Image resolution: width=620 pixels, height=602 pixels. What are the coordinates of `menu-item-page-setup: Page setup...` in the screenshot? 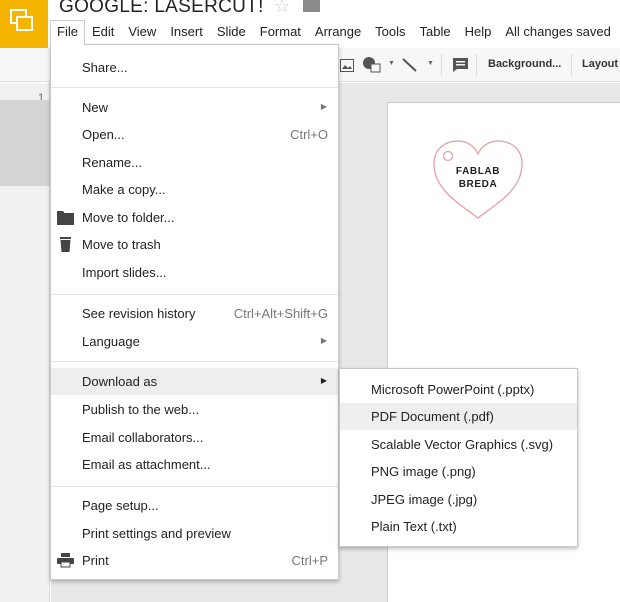 It's located at (194, 505).